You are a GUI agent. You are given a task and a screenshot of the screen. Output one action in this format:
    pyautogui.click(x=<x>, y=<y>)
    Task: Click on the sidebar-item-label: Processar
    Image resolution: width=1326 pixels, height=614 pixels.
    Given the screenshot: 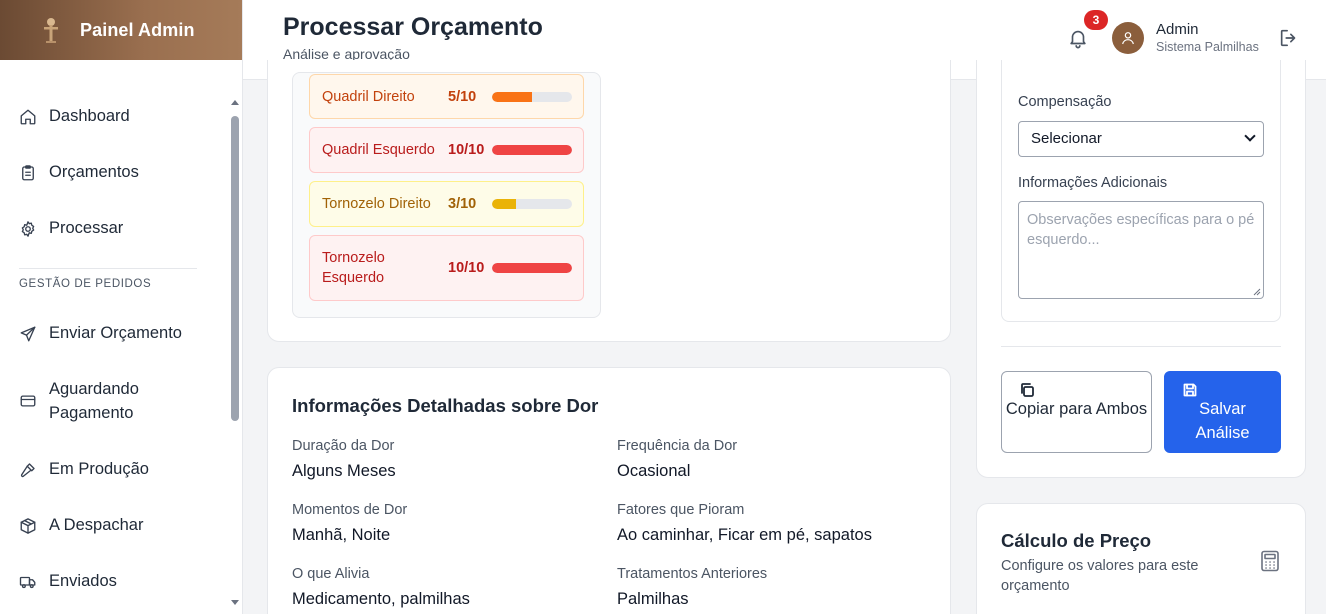 What is the action you would take?
    pyautogui.click(x=86, y=228)
    